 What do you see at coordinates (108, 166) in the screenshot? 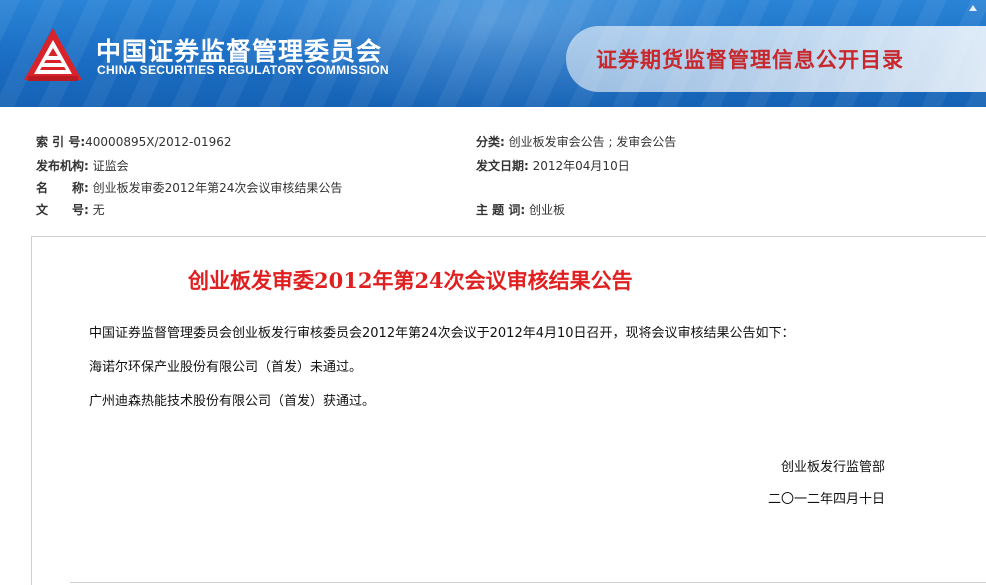
I see `meta-issuer-value: 证监会` at bounding box center [108, 166].